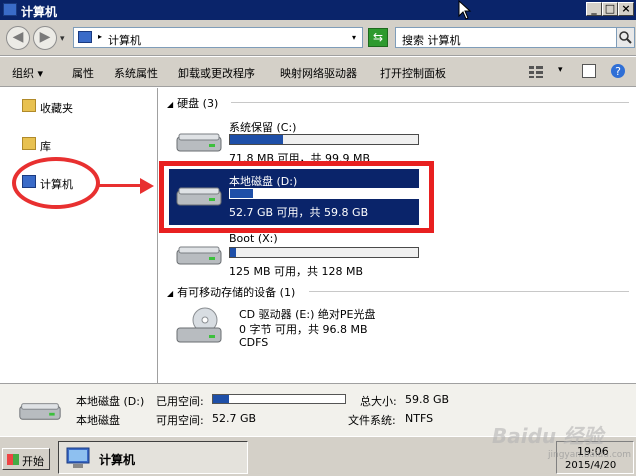 The height and width of the screenshot is (476, 636). What do you see at coordinates (307, 314) in the screenshot?
I see `drive-name: CD 驱动器 (E:) 绝对PE光盘` at bounding box center [307, 314].